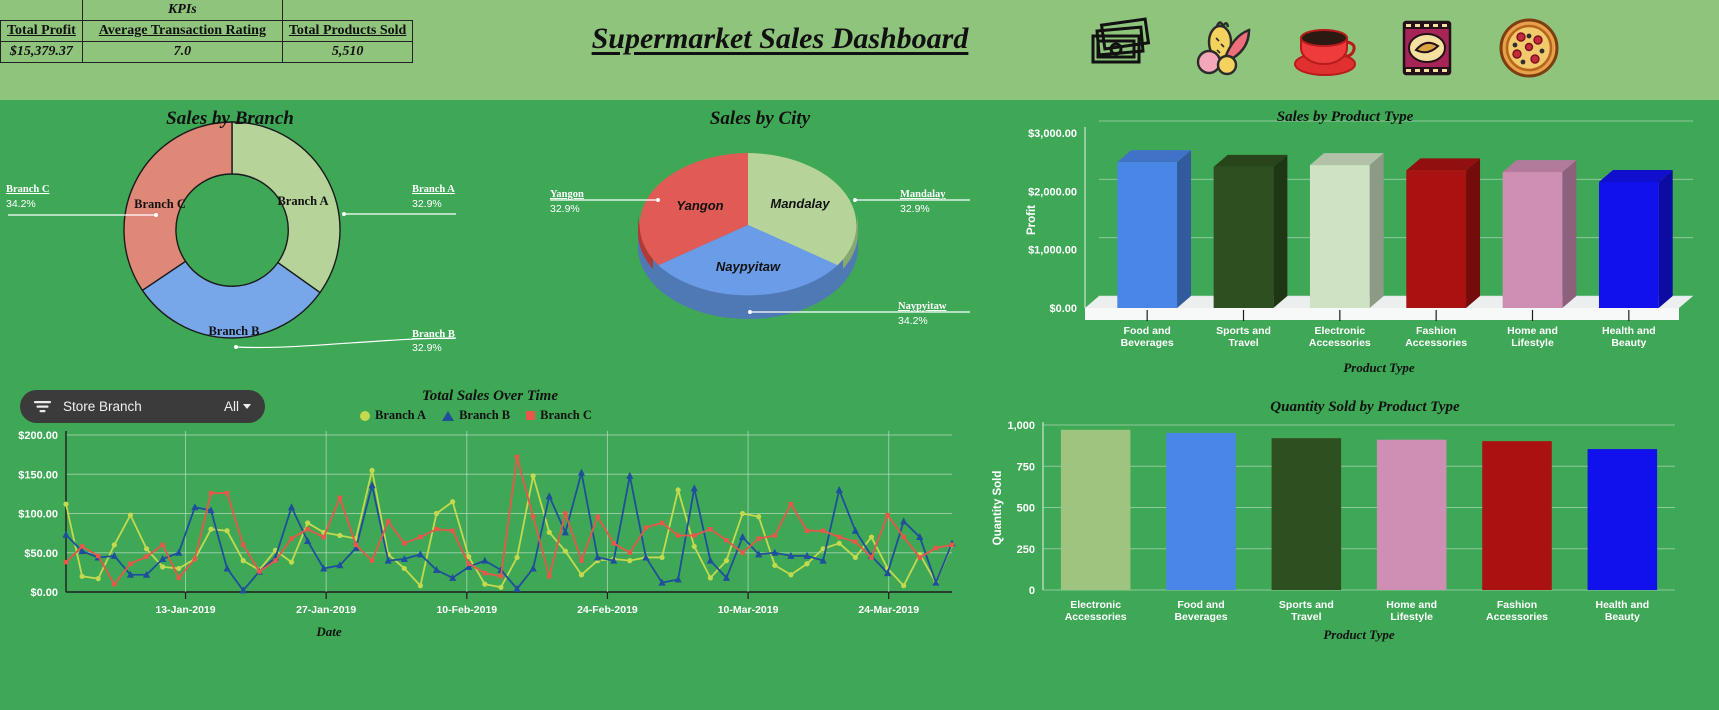 The height and width of the screenshot is (710, 1719). What do you see at coordinates (567, 194) in the screenshot?
I see `pie-callout-name-yangon: Yangon` at bounding box center [567, 194].